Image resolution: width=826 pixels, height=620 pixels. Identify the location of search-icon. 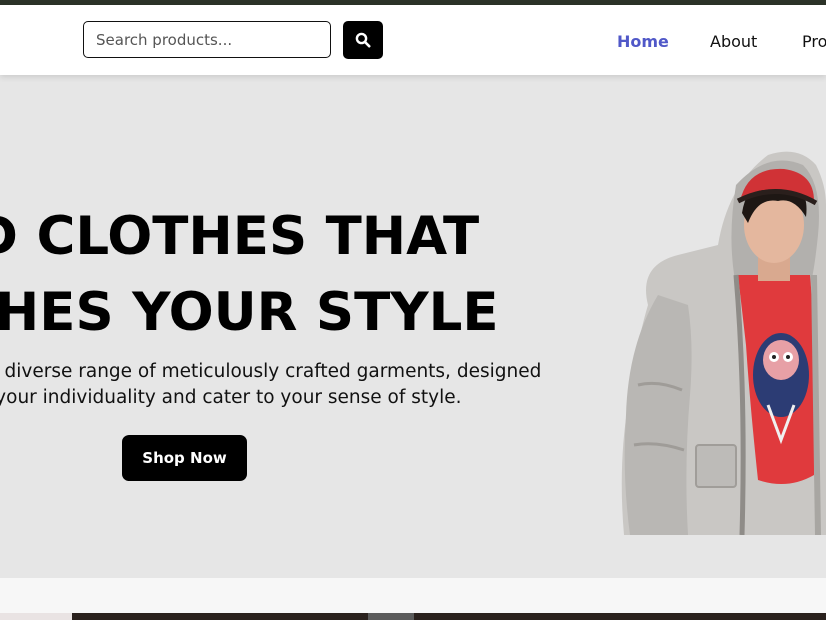
(363, 40).